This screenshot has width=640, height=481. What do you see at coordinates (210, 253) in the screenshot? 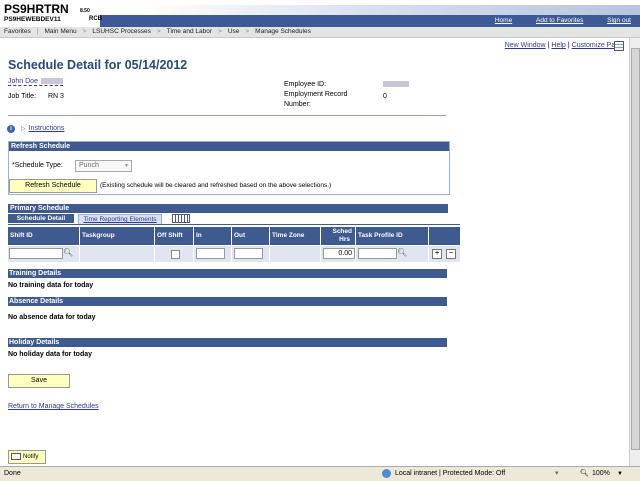
I see `in-time-input` at bounding box center [210, 253].